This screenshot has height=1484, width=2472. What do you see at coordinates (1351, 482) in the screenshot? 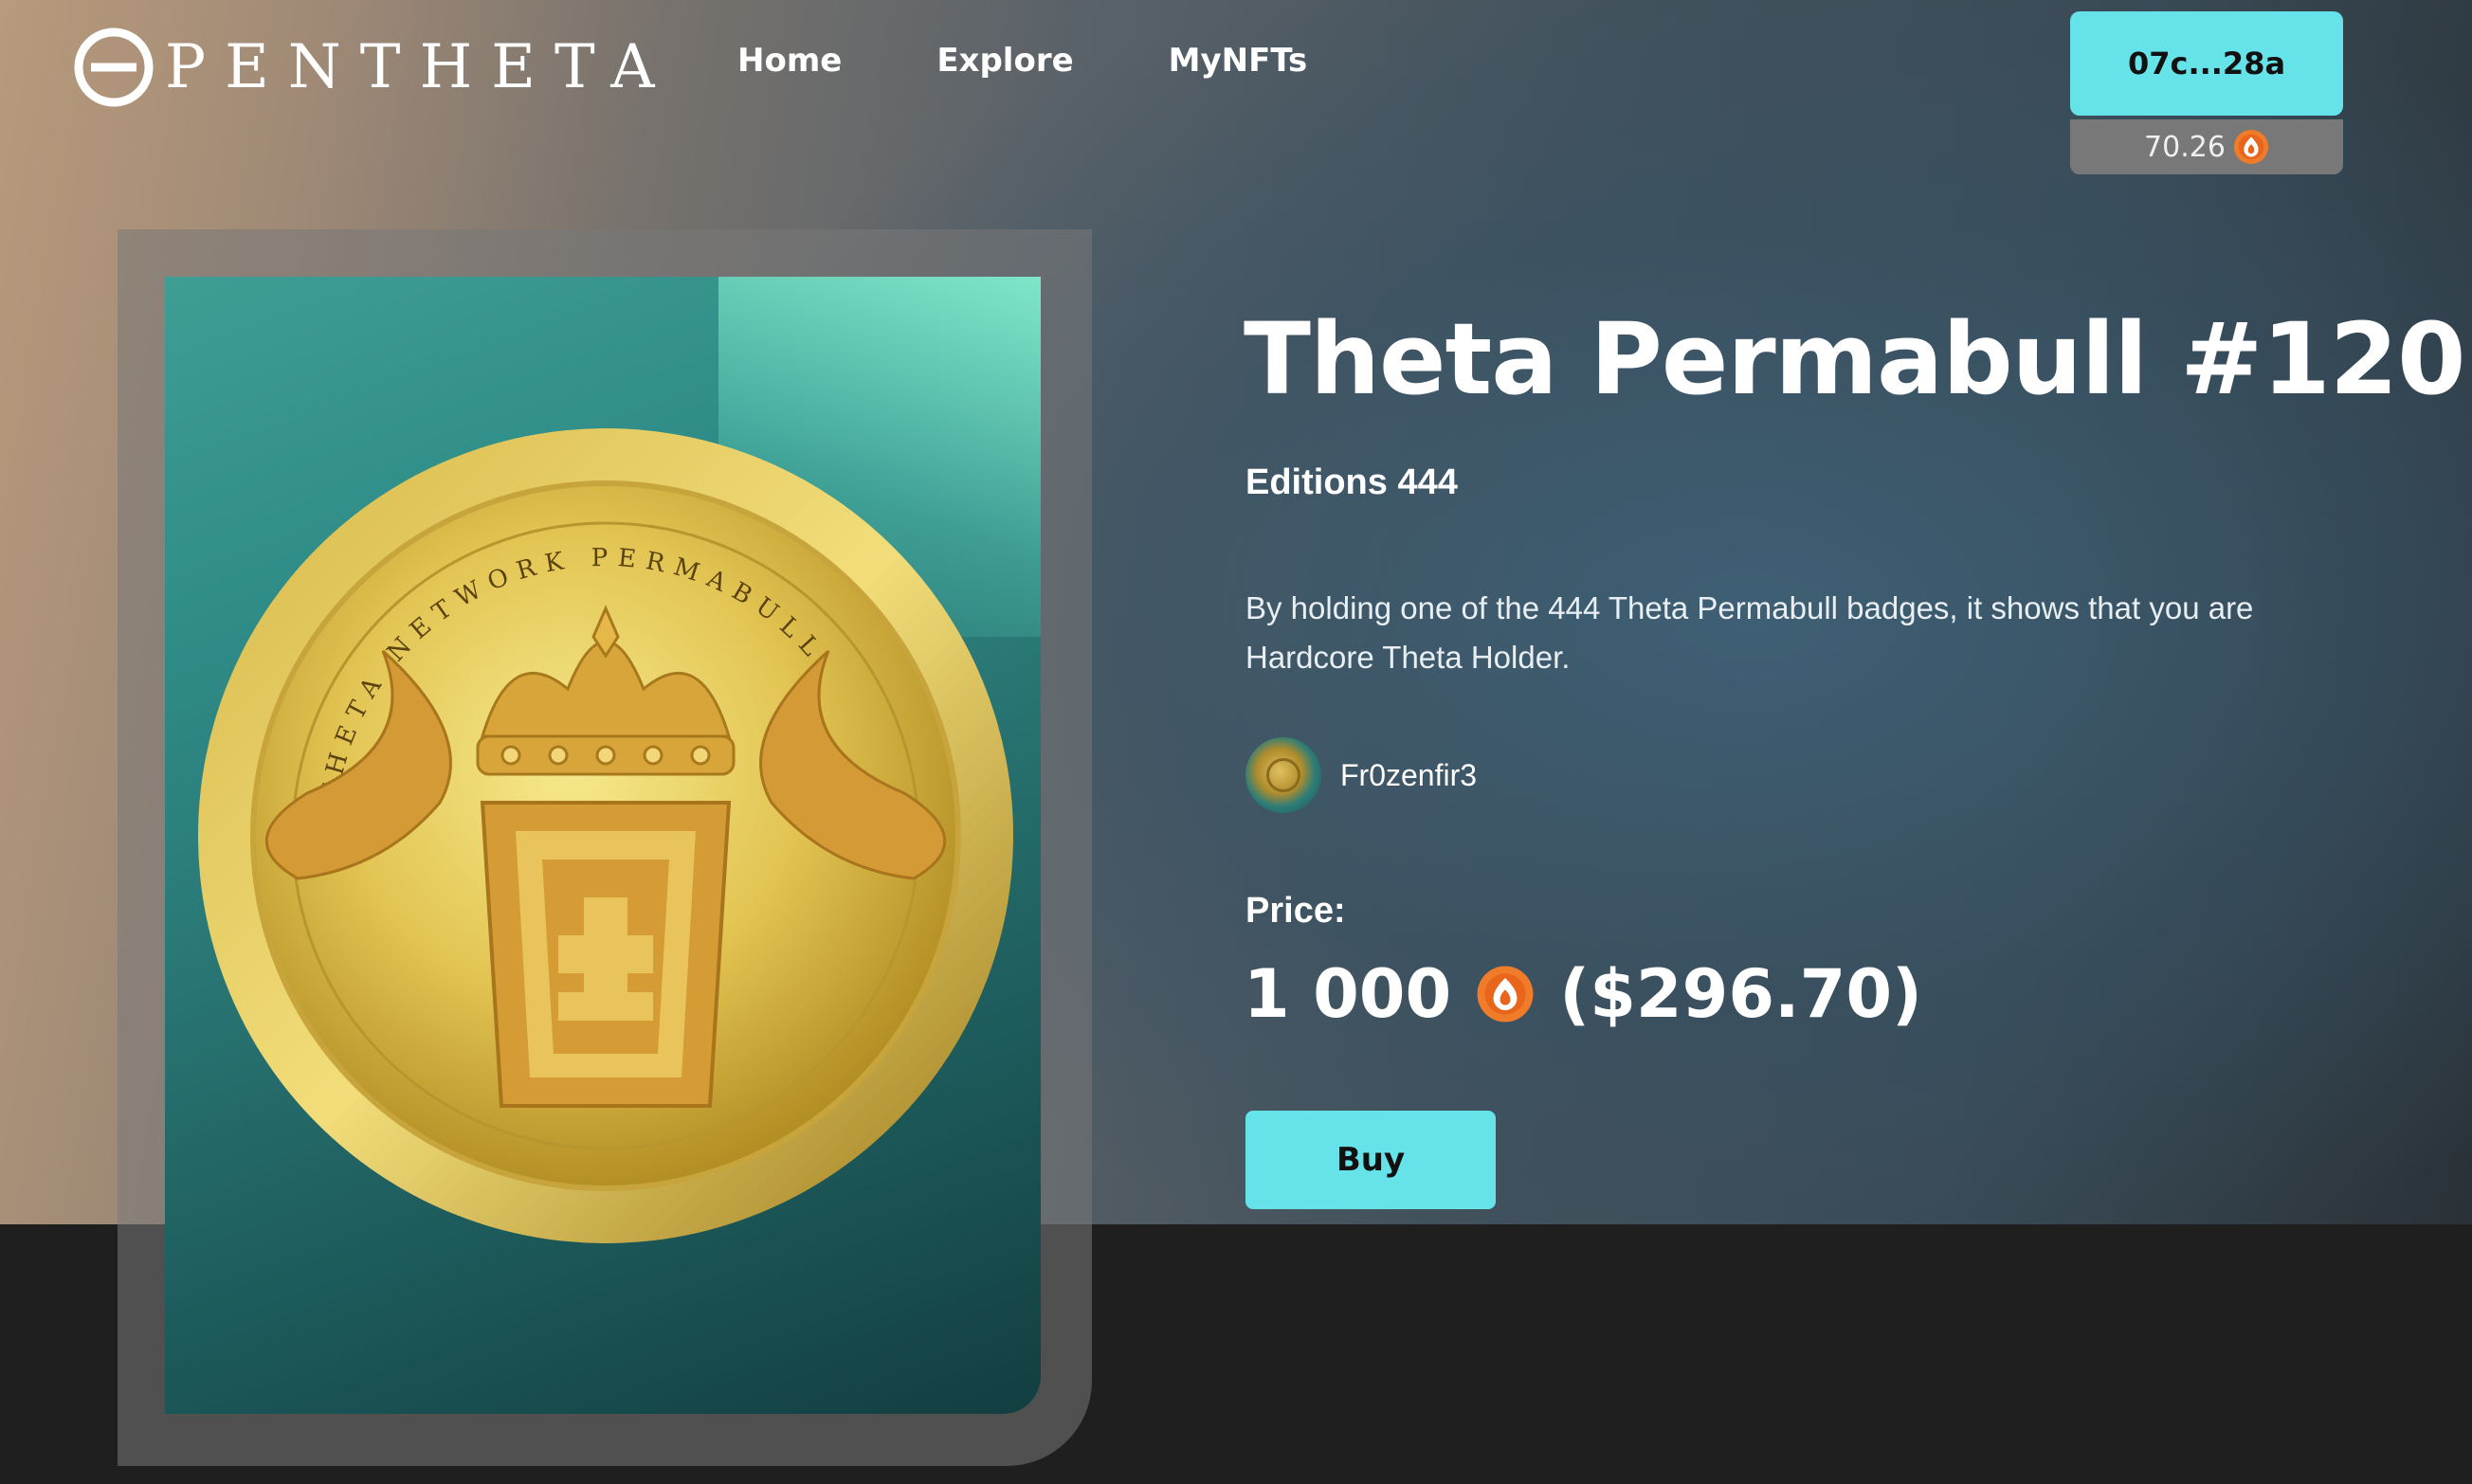
I see `nft-editions: Editions 444` at bounding box center [1351, 482].